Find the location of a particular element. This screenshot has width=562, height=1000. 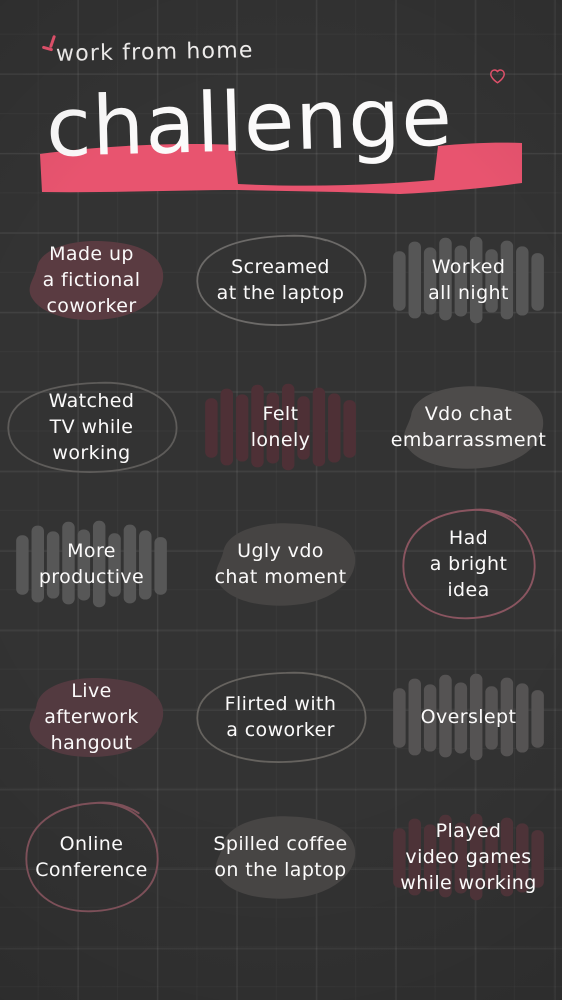

bingo-cell-inner: Felt lonely is located at coordinates (280, 427).